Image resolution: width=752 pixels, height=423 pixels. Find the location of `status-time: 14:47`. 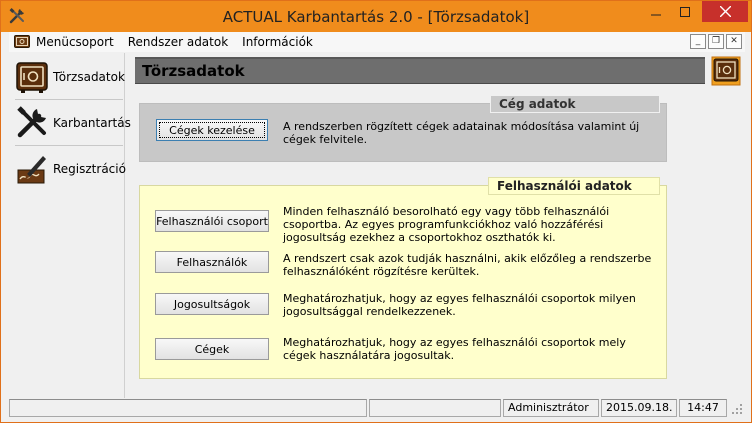

status-time: 14:47 is located at coordinates (703, 408).